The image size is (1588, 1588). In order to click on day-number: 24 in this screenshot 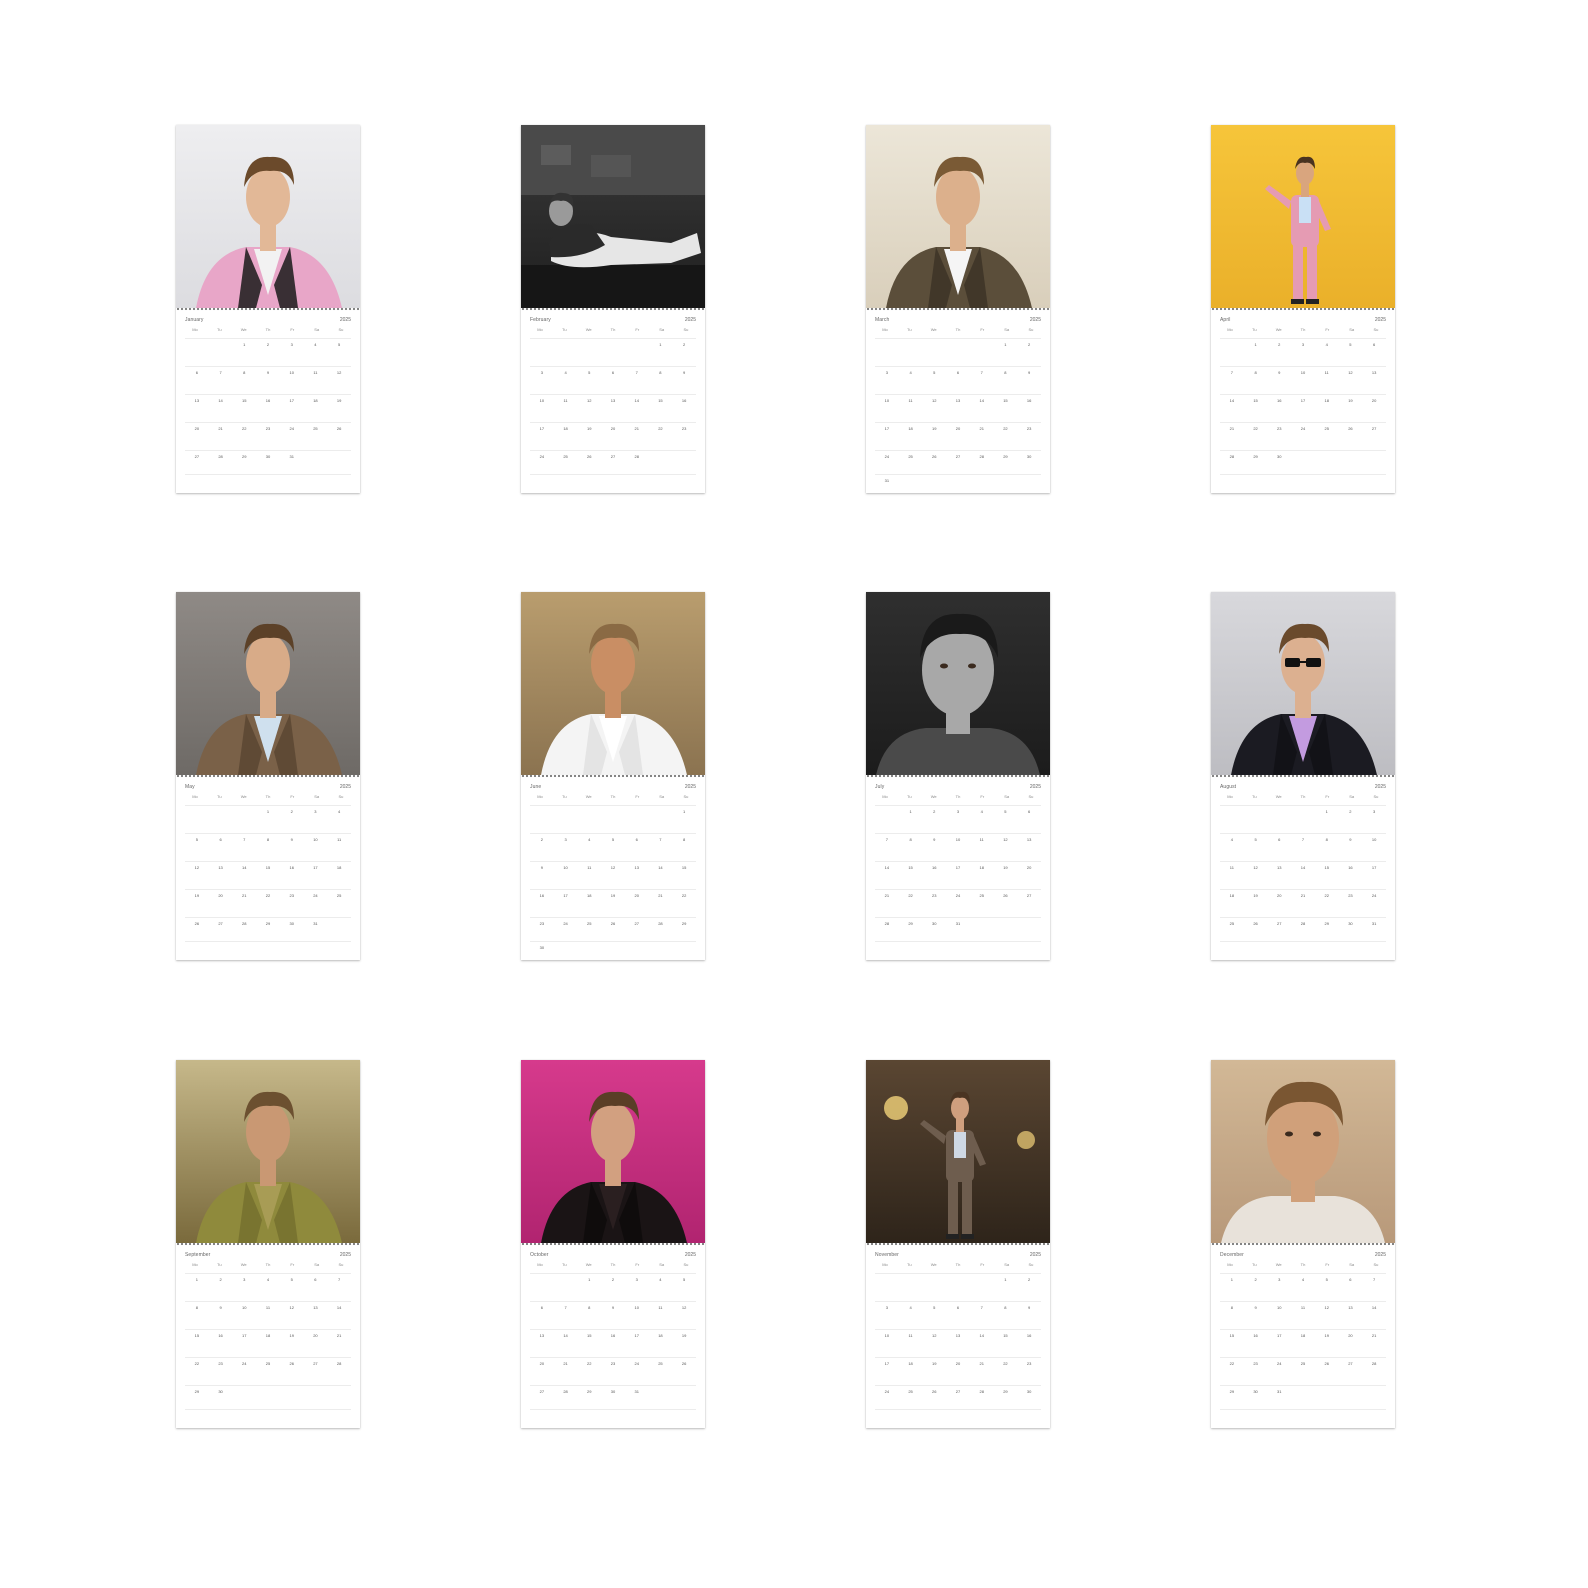, I will do `click(244, 1363)`.